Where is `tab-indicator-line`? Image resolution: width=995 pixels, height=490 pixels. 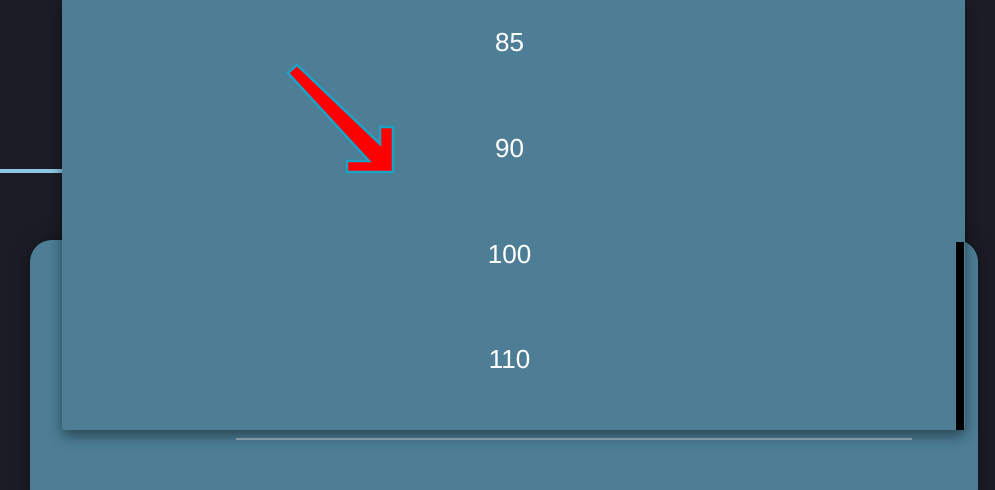 tab-indicator-line is located at coordinates (31, 171).